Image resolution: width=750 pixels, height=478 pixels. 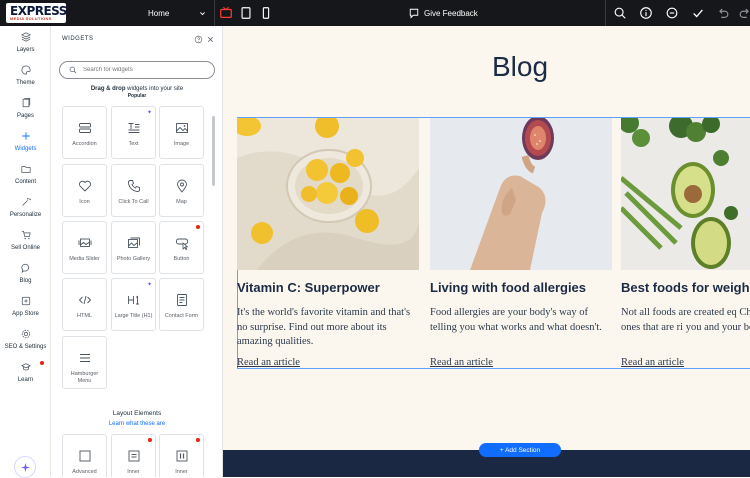 I want to click on ai-assistant-button, so click(x=25, y=467).